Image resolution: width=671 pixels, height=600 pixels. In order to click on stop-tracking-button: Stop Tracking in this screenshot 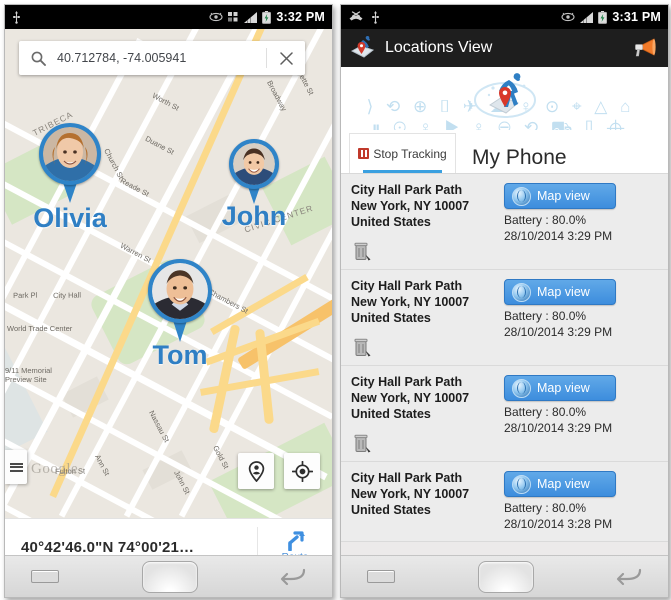, I will do `click(402, 153)`.